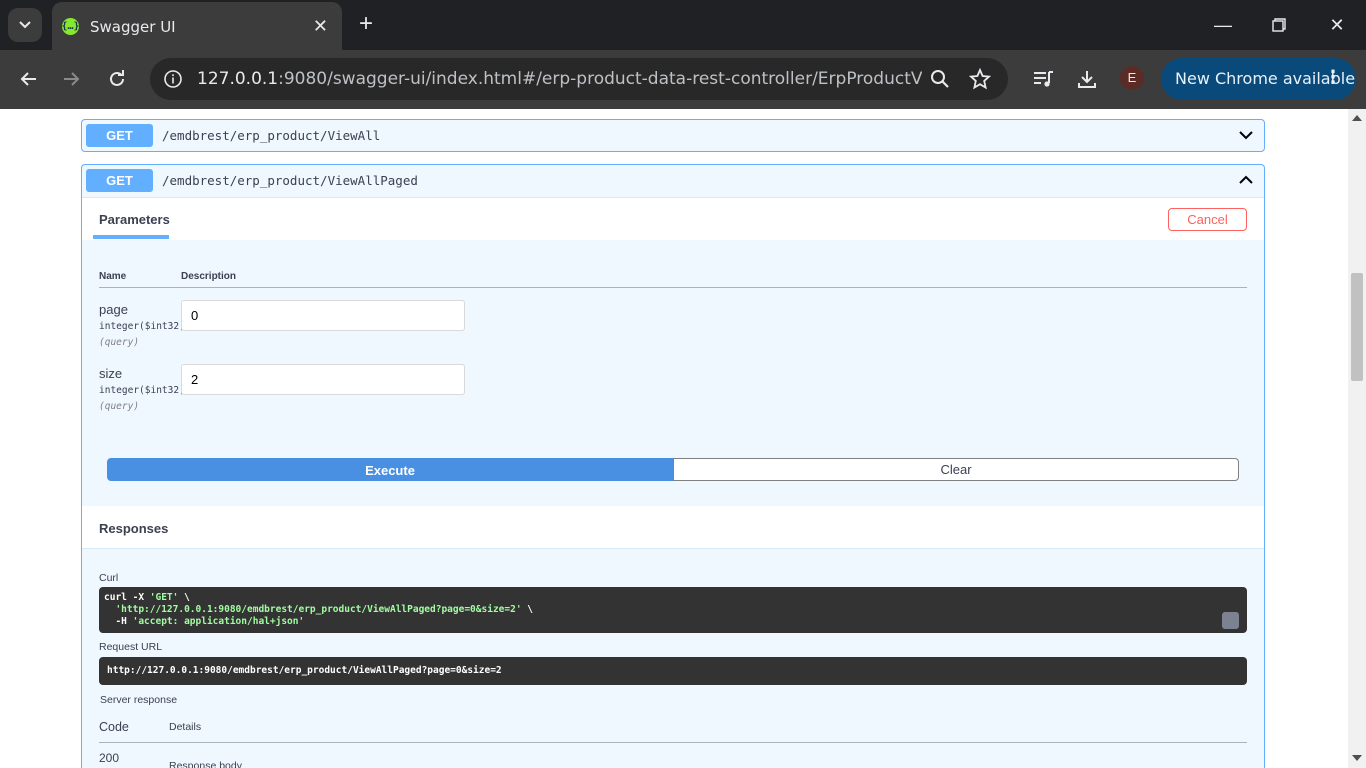  I want to click on bookmark-star-icon, so click(980, 79).